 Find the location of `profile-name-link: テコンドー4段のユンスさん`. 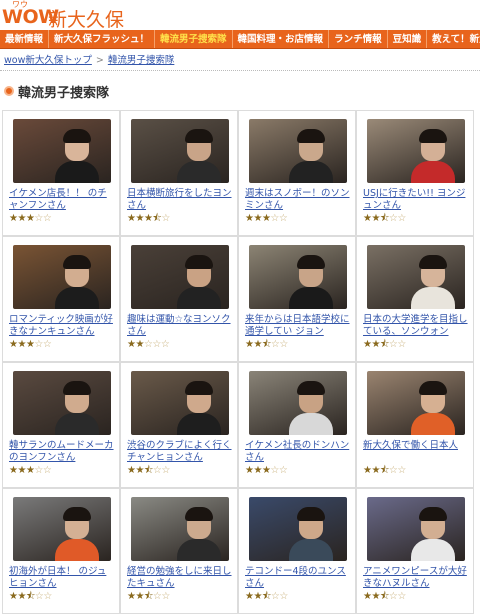

profile-name-link: テコンドー4段のユンスさん is located at coordinates (298, 578).